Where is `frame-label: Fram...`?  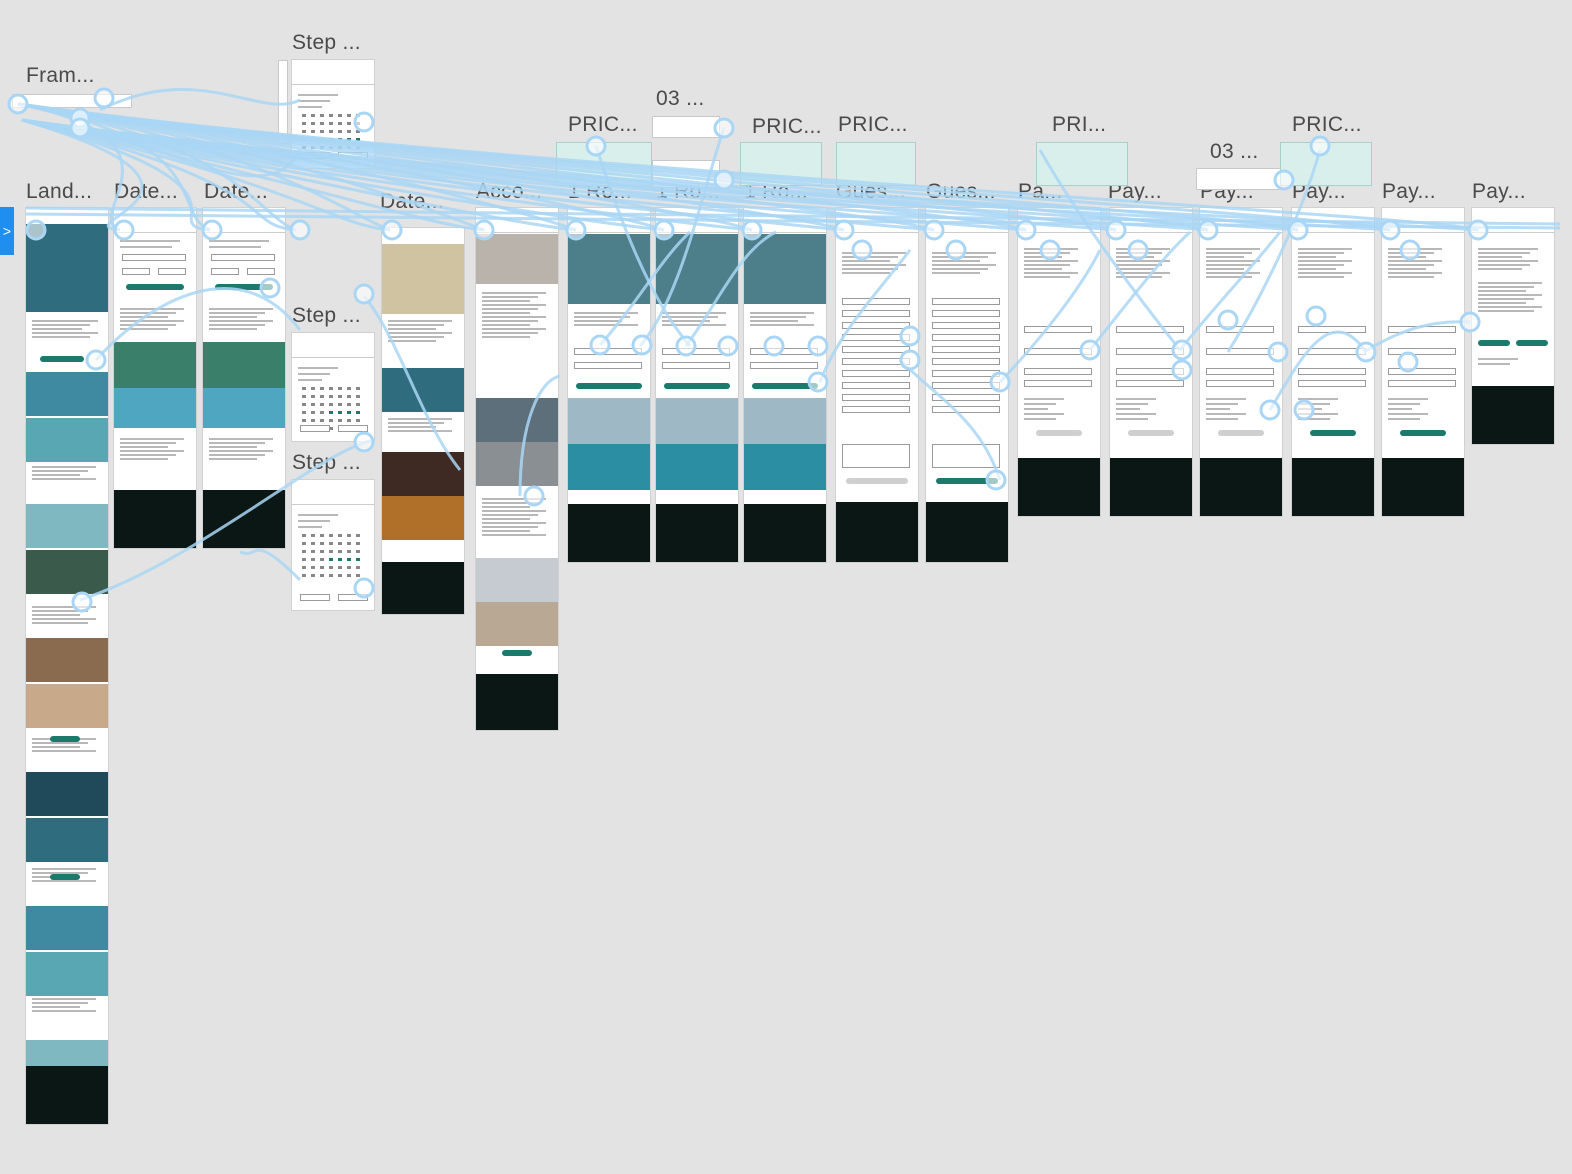
frame-label: Fram... is located at coordinates (60, 76).